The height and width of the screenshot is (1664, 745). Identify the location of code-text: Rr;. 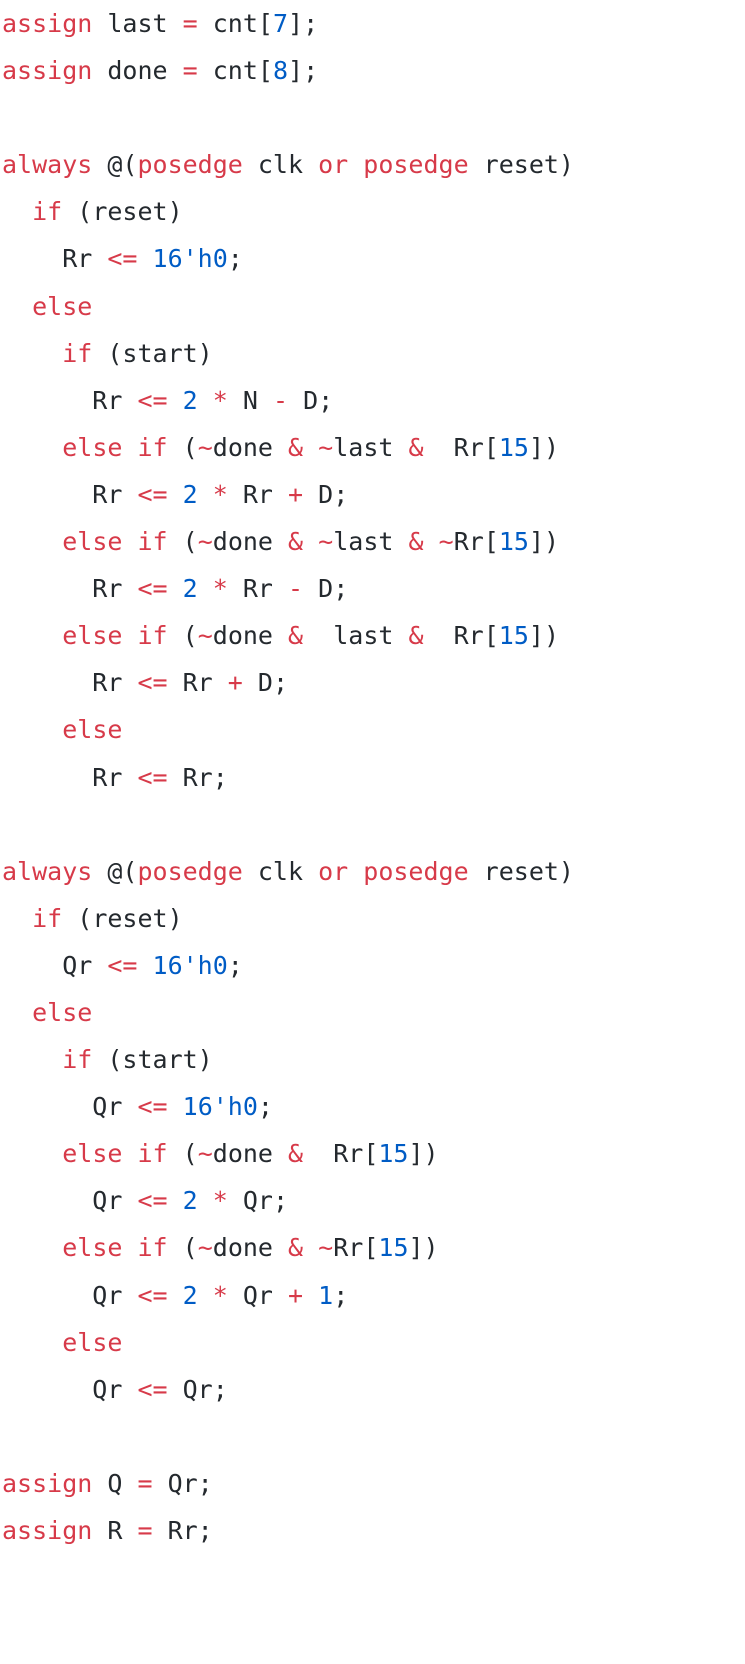
(197, 777).